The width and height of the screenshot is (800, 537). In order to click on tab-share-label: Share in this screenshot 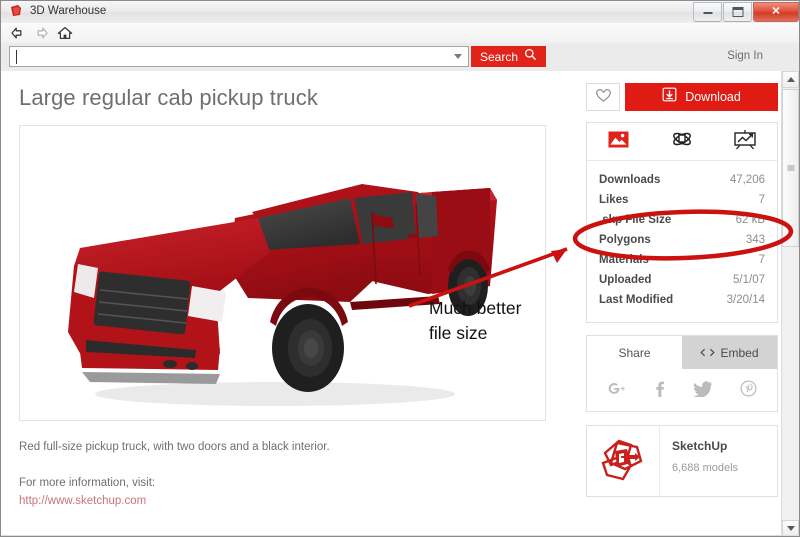, I will do `click(634, 352)`.